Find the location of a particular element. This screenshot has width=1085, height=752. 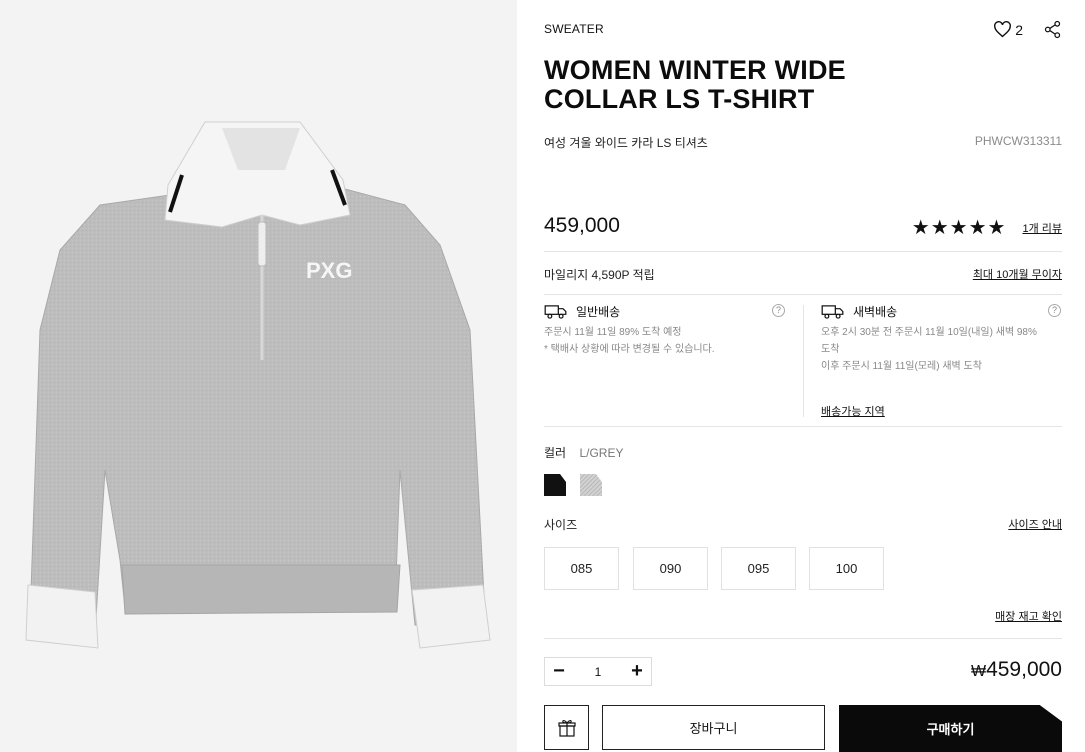

dawn-shipping-eta-cont: 도착 is located at coordinates (830, 349).